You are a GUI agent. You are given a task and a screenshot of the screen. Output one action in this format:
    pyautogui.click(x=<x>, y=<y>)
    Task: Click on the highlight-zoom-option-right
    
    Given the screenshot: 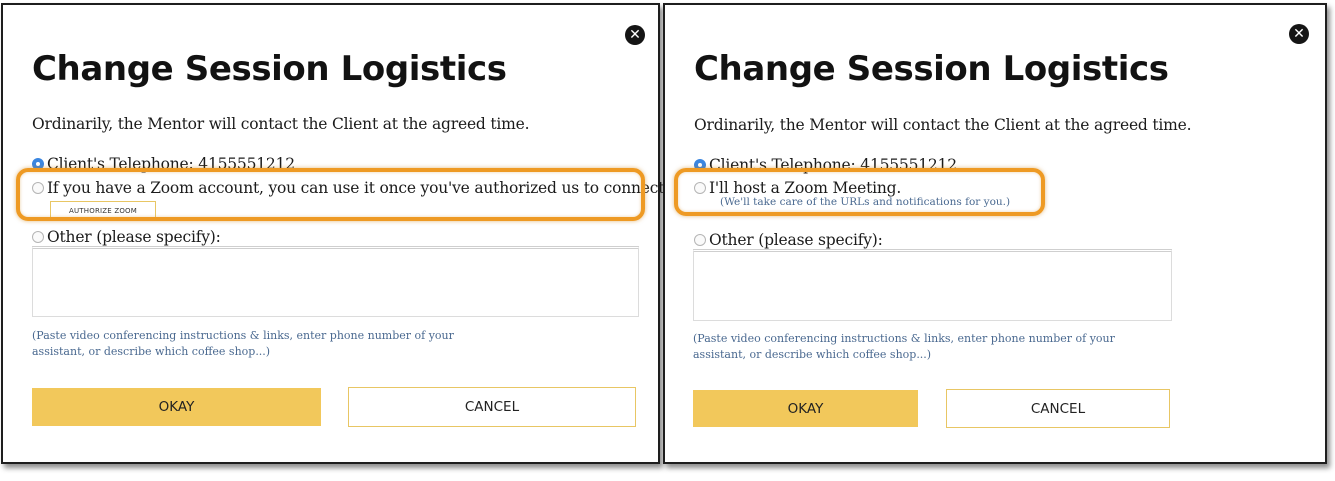 What is the action you would take?
    pyautogui.click(x=859, y=192)
    